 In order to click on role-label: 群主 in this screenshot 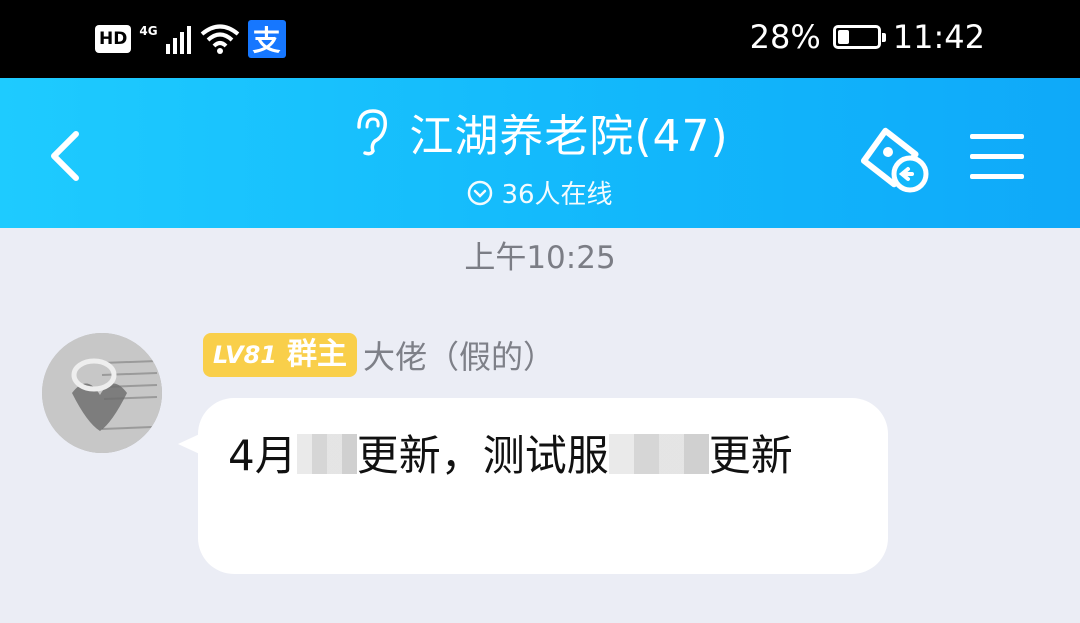, I will do `click(316, 354)`.